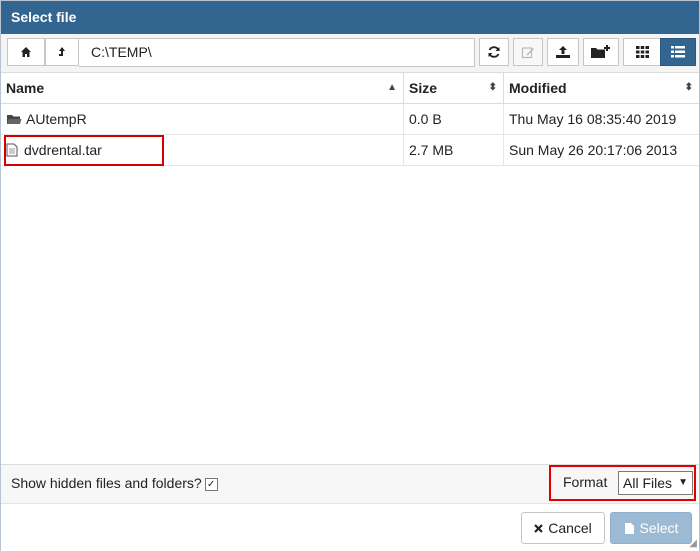 This screenshot has height=551, width=700. Describe the element at coordinates (350, 527) in the screenshot. I see `dialog-actions: Cancel Select ◢` at that location.